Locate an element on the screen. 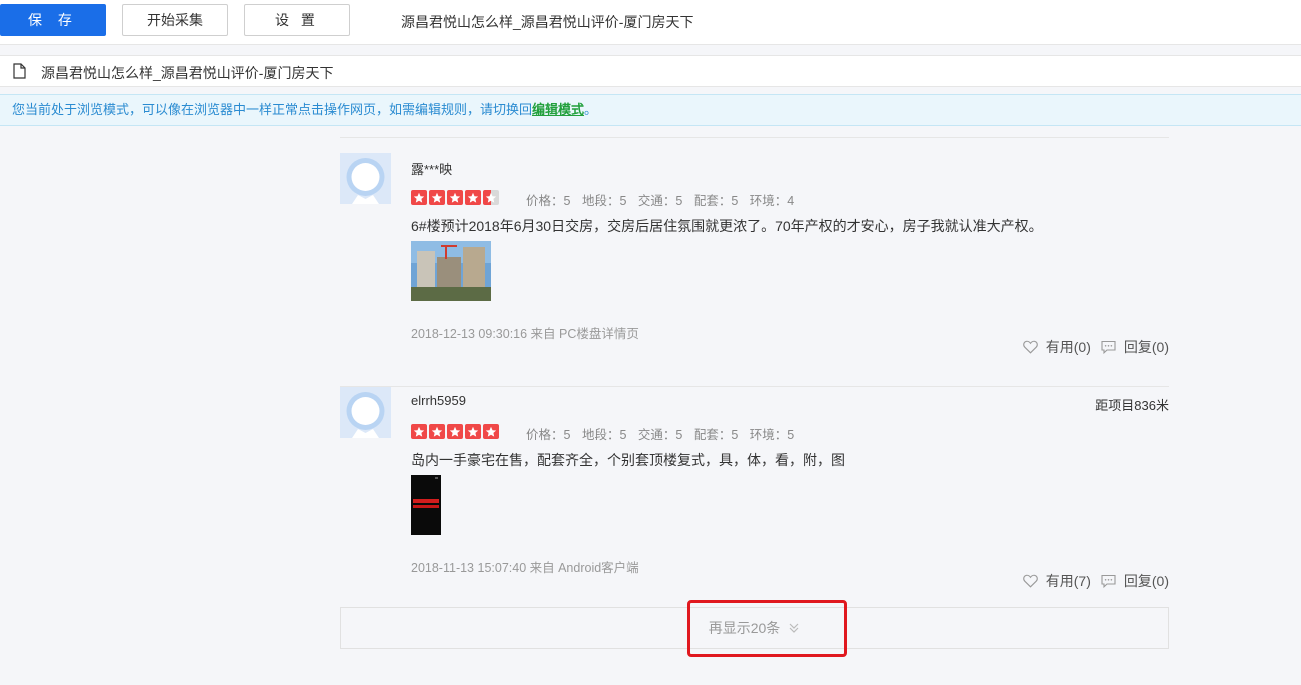 The height and width of the screenshot is (685, 1301). review-actions: 有用(7) 回复(0) is located at coordinates (1091, 581).